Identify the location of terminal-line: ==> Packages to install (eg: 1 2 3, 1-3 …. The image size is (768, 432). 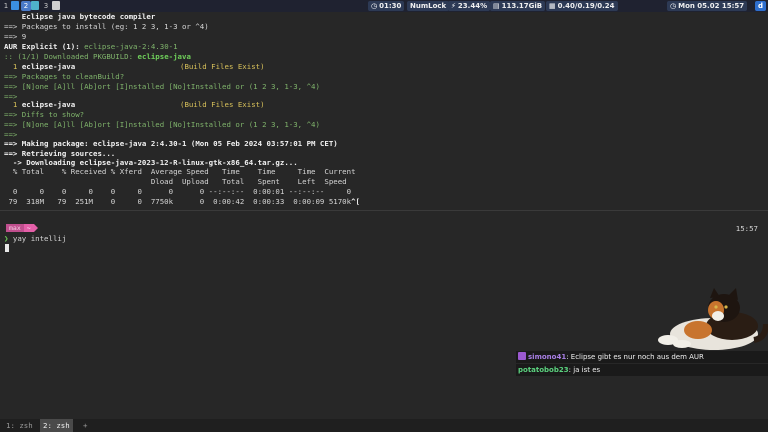
(106, 26).